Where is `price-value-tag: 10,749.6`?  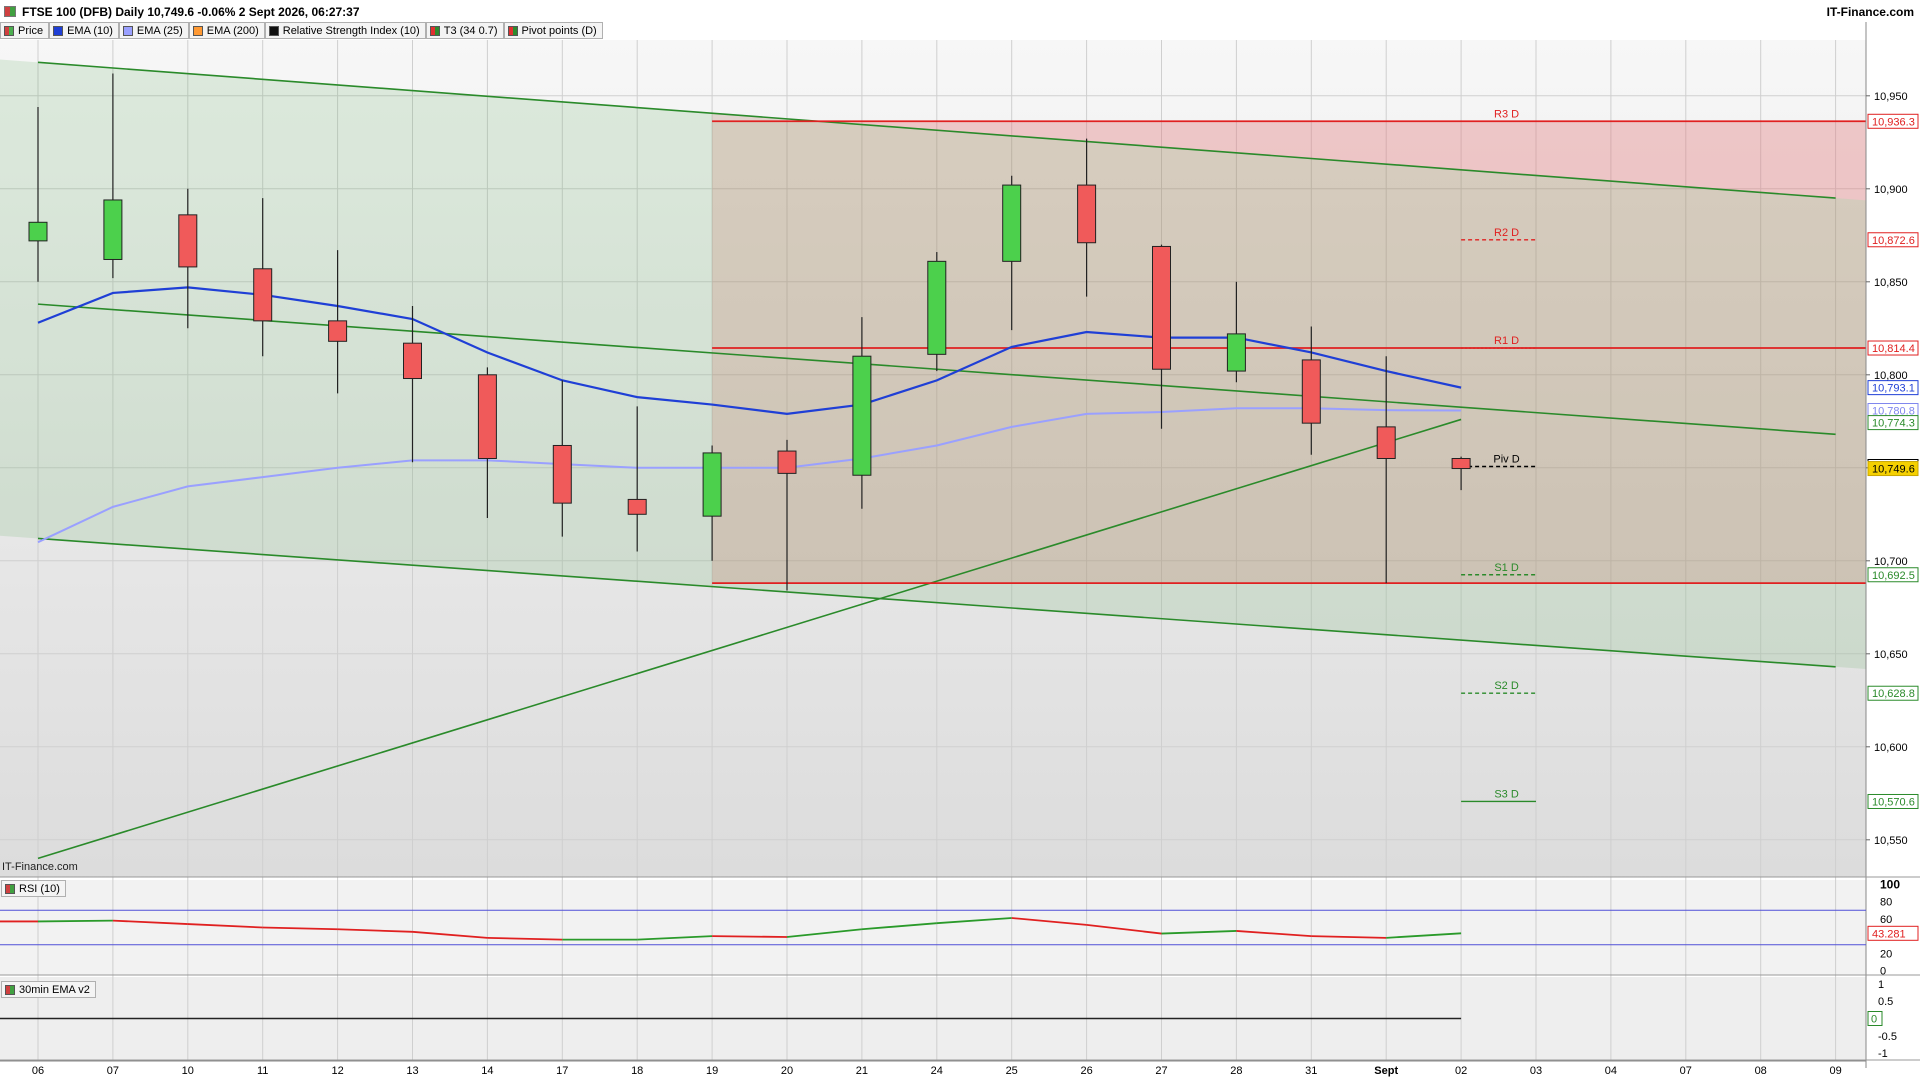 price-value-tag: 10,749.6 is located at coordinates (1893, 470).